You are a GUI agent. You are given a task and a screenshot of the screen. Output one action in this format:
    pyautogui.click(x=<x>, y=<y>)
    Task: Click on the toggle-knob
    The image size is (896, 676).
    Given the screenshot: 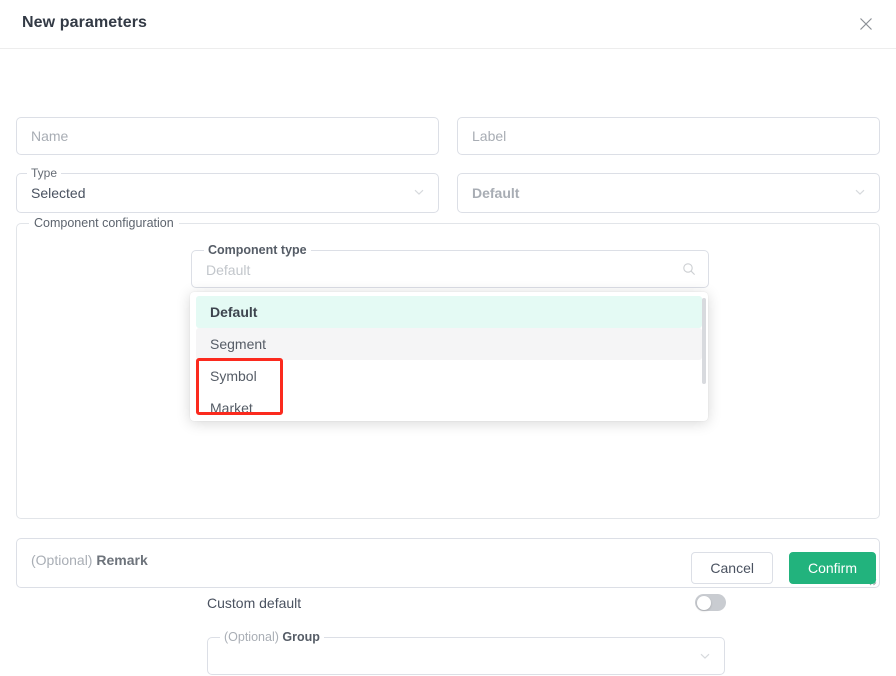 What is the action you would take?
    pyautogui.click(x=703, y=602)
    